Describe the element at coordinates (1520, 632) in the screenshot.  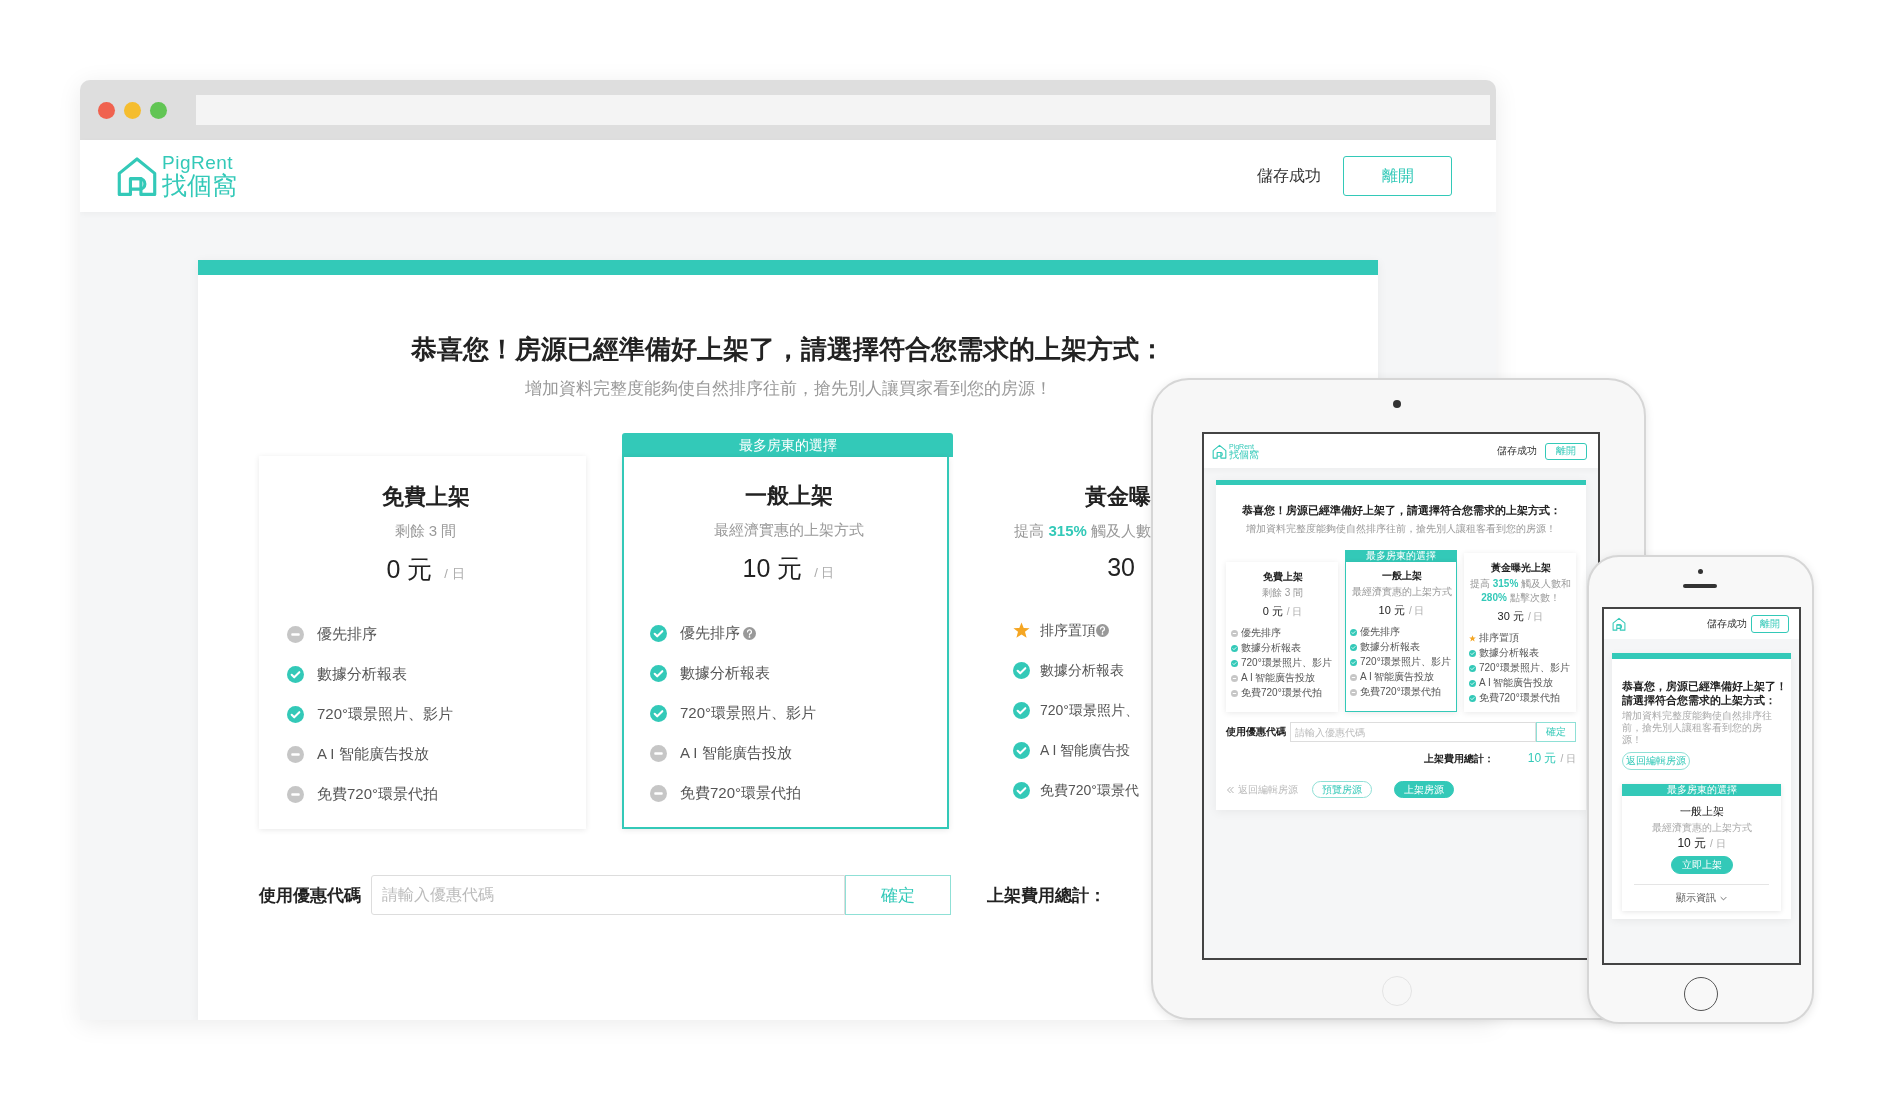
I see `plan-card: 黃金曝光上架 提高 315% 觸及人數和 280% 點擊次數！ 30 元 / 日 排序置頂 數據分析報表 720°環景照片、影片 A I 智能廣告投放 免費720°環景代拍` at that location.